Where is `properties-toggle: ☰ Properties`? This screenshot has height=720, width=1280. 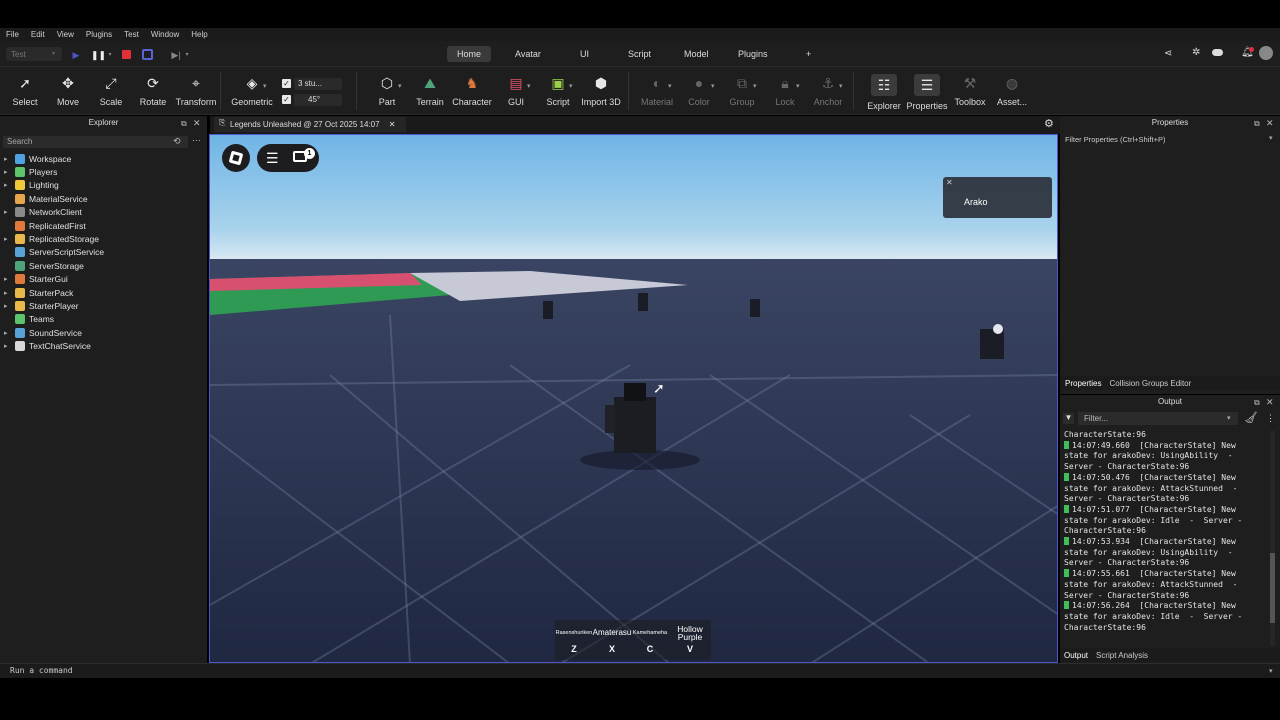
properties-toggle: ☰ Properties is located at coordinates (927, 94).